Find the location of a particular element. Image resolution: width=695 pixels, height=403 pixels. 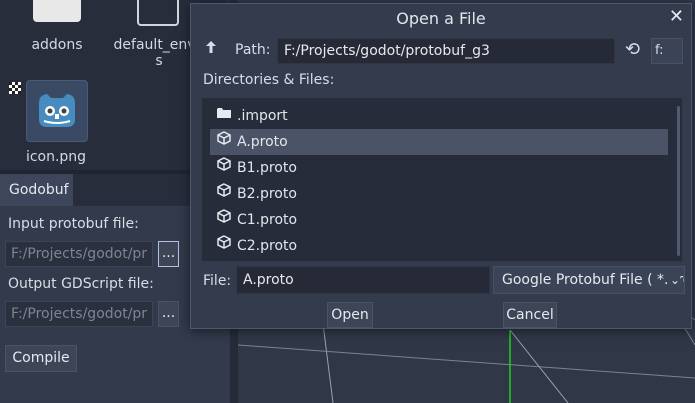

dialog-title: Open a File is located at coordinates (441, 18).